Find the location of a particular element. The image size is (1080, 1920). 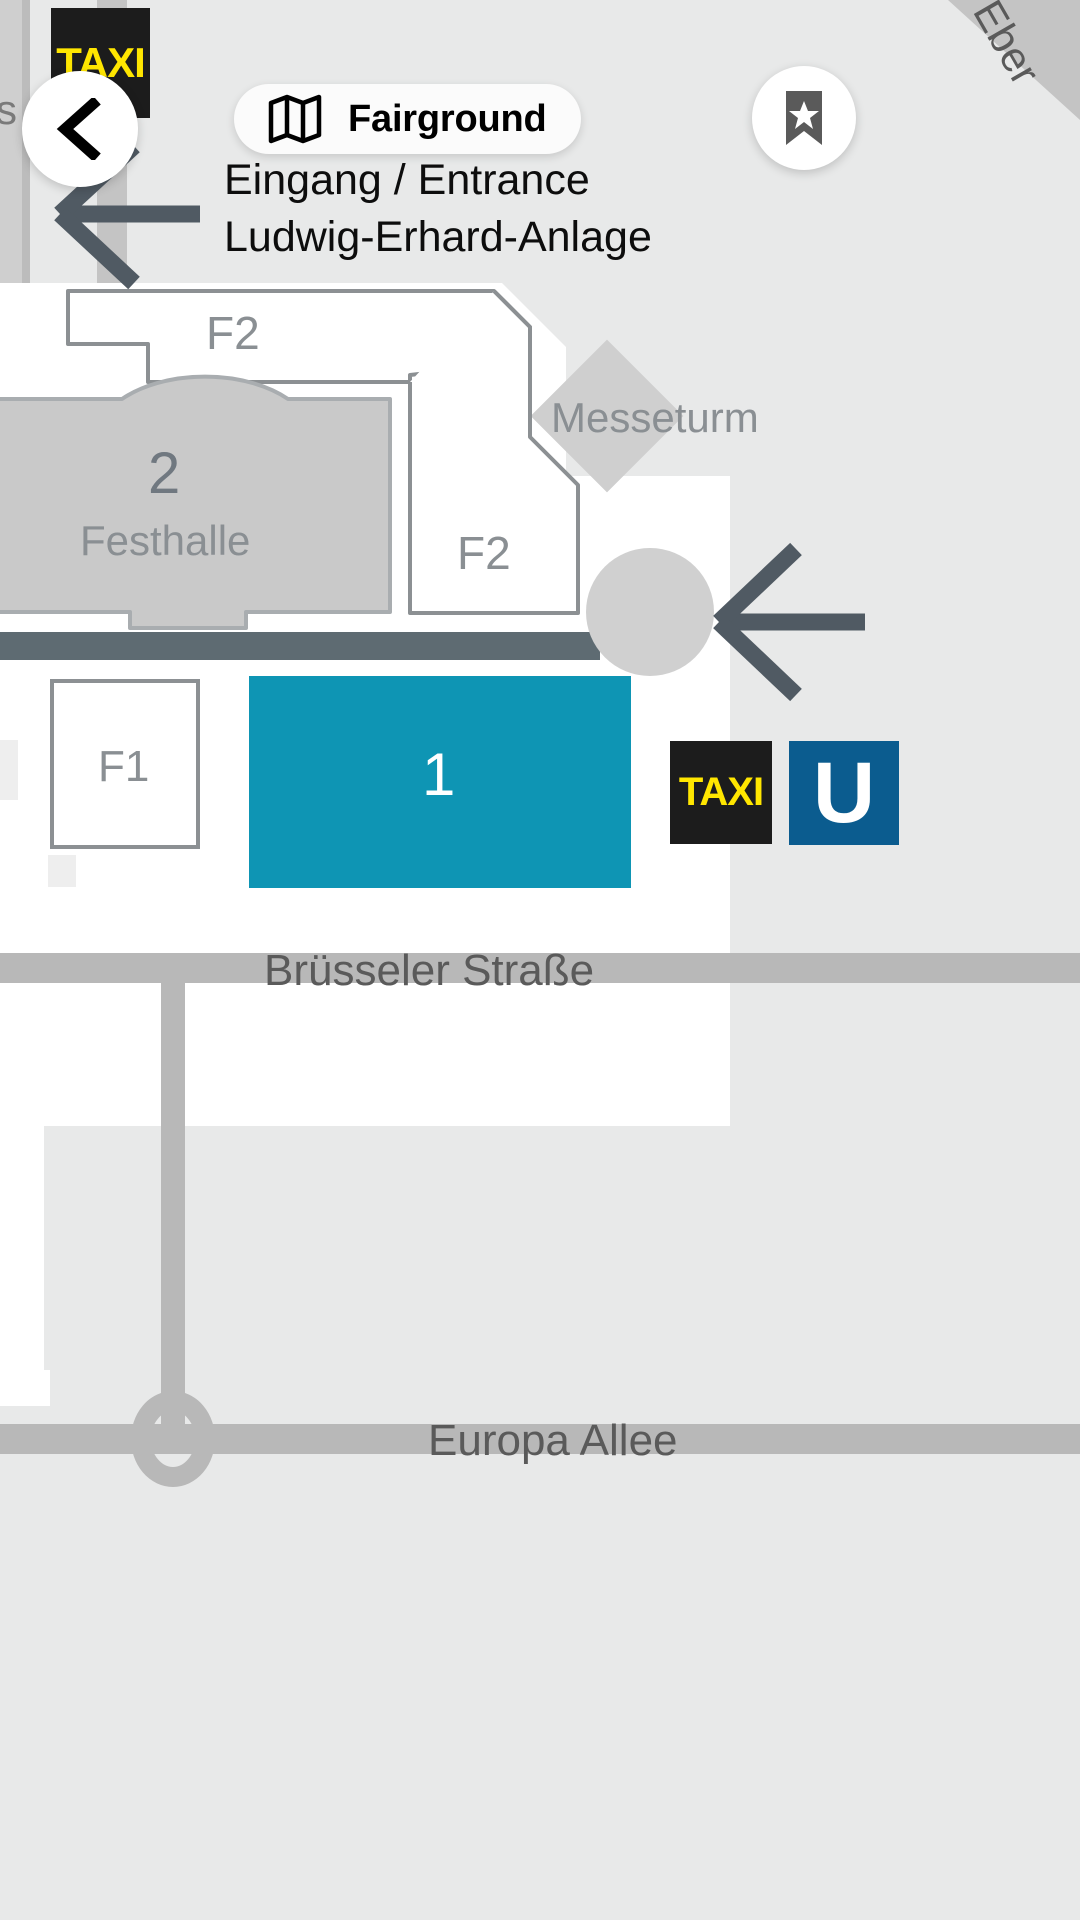

label-hall-2-number: 2 is located at coordinates (164, 473).